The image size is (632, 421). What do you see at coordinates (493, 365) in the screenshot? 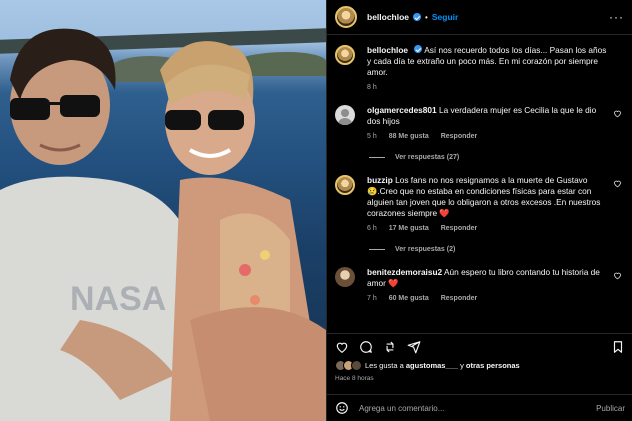
I see `likes-others: otras personas` at bounding box center [493, 365].